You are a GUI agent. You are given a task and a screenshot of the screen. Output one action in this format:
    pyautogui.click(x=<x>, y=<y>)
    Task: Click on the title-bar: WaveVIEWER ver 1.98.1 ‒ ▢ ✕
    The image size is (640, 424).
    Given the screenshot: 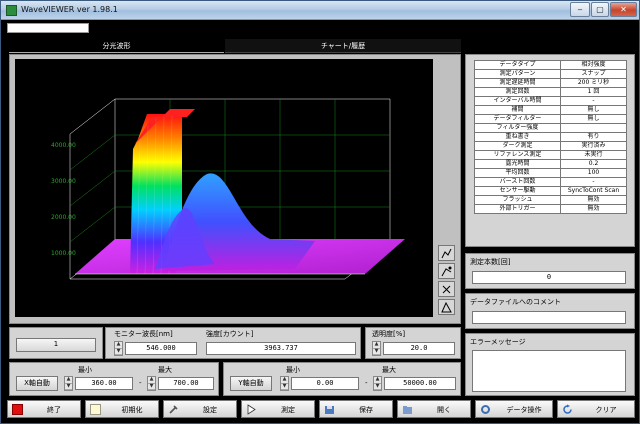 What is the action you would take?
    pyautogui.click(x=320, y=10)
    